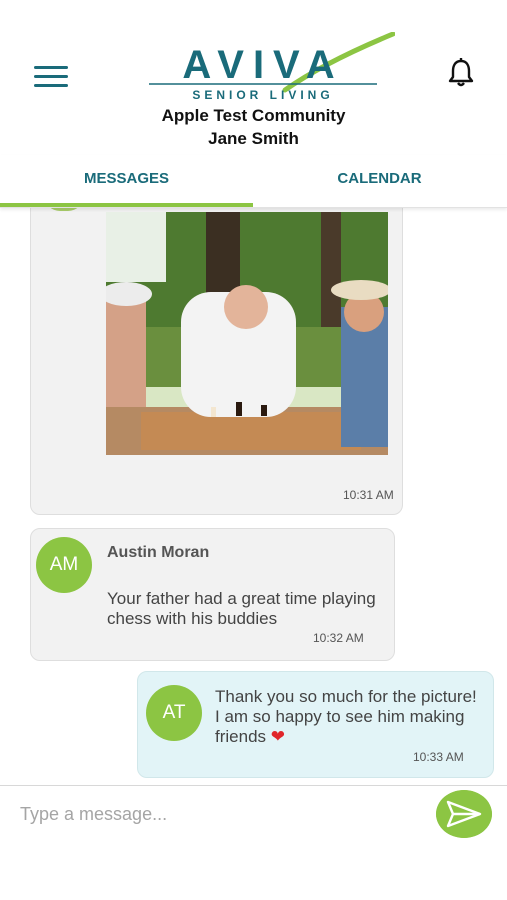  What do you see at coordinates (51, 78) in the screenshot?
I see `menu-icon` at bounding box center [51, 78].